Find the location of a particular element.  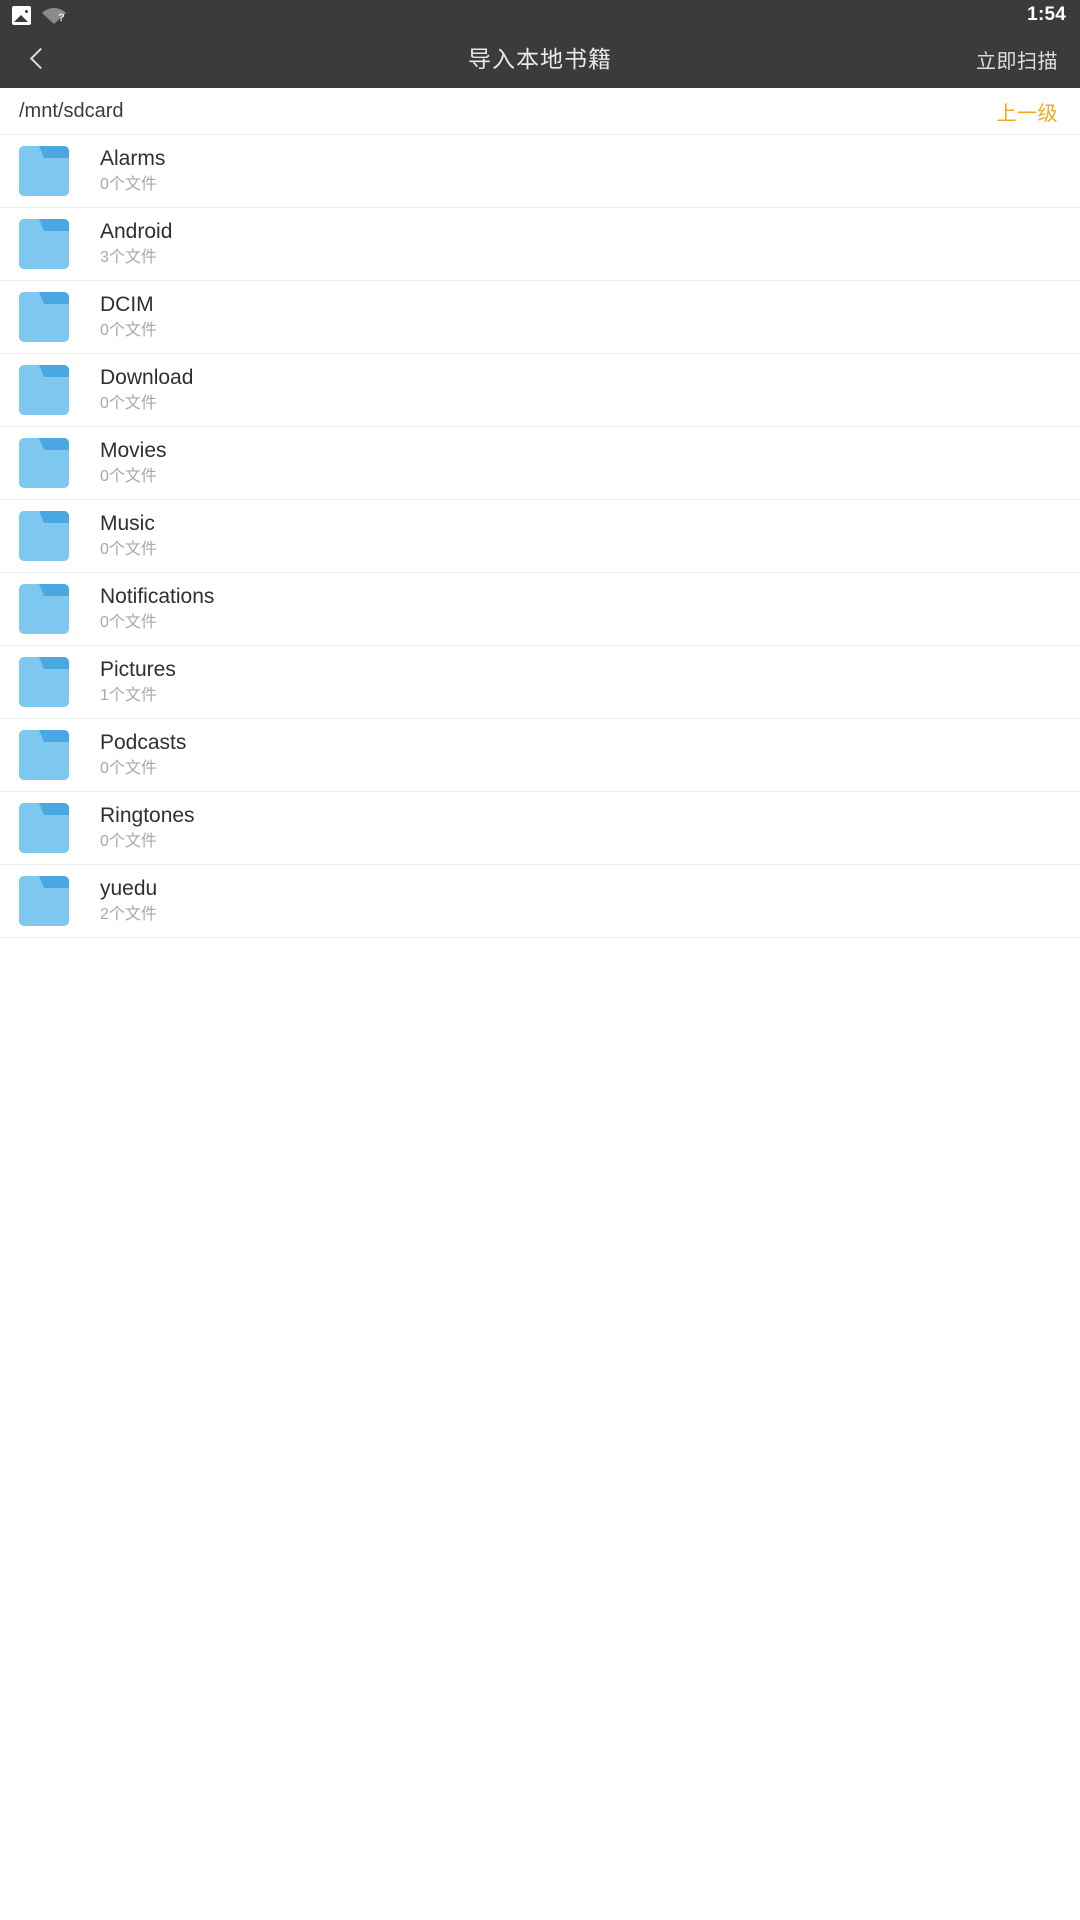

page-title: 导入本地书籍 is located at coordinates (540, 59).